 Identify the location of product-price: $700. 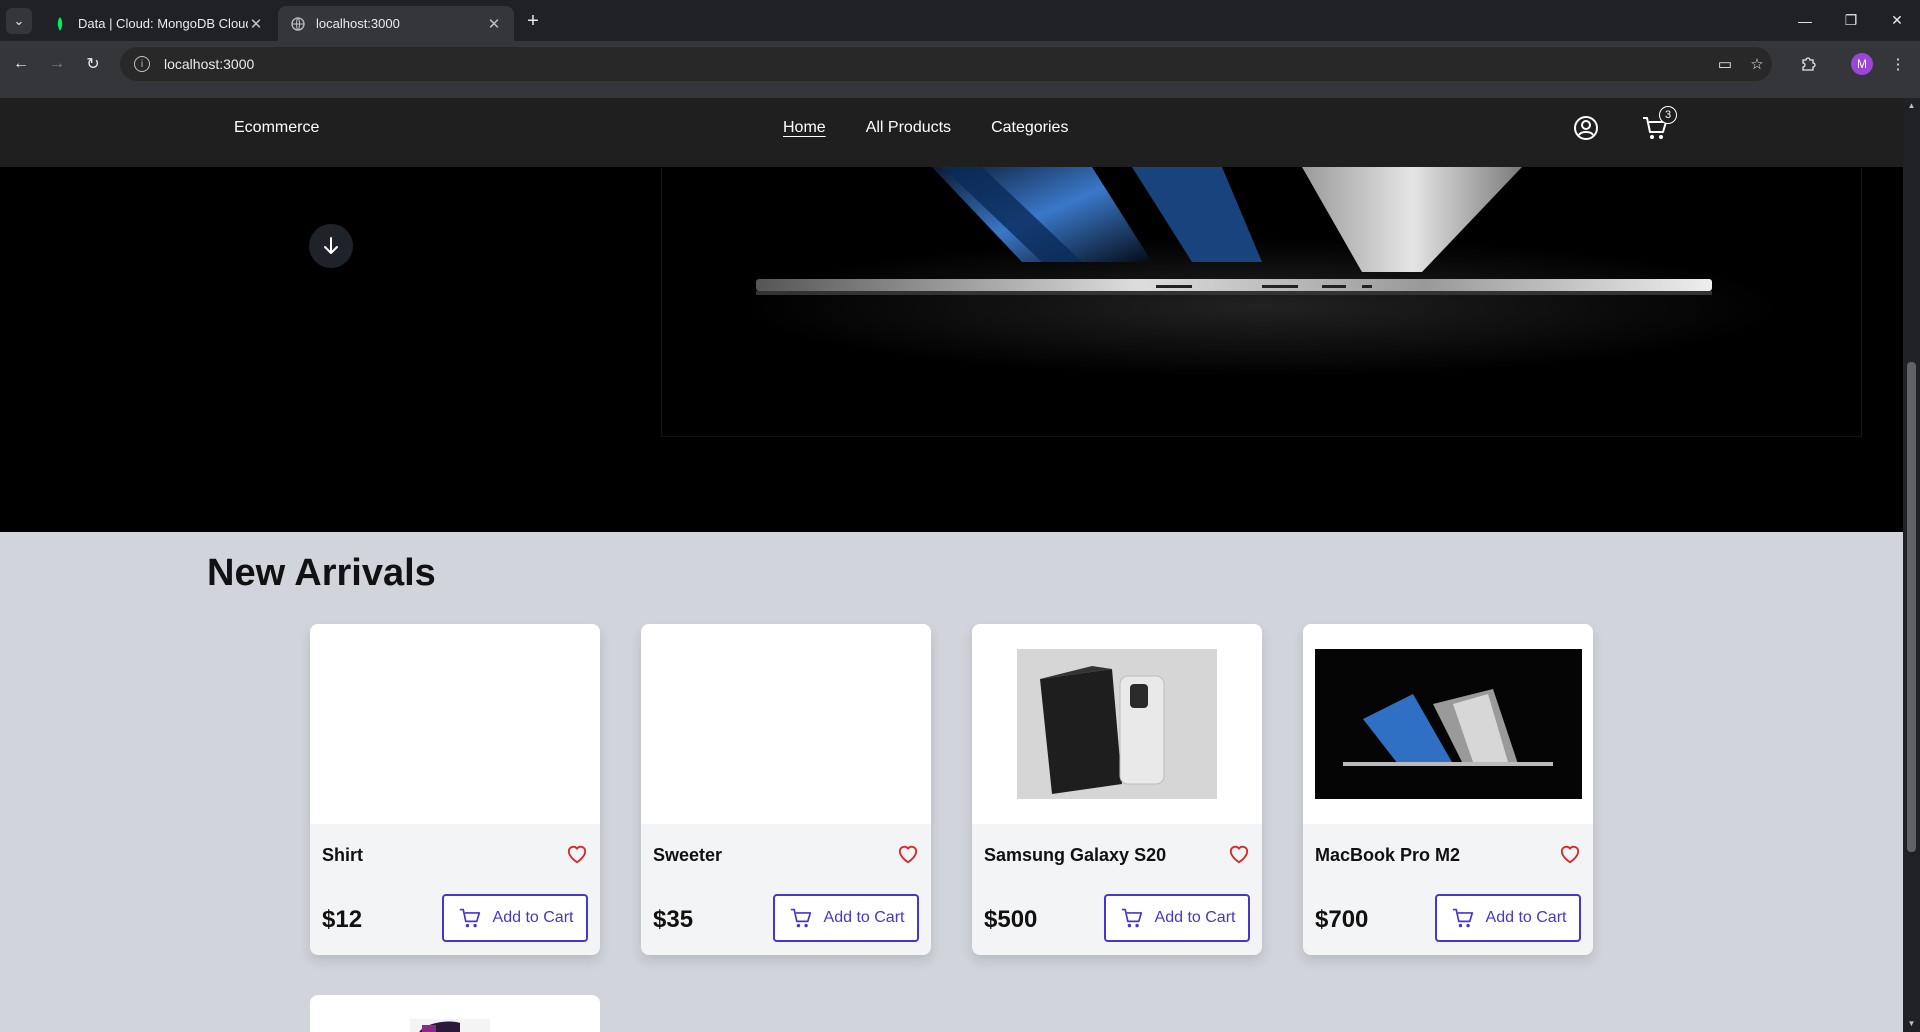
(1342, 919).